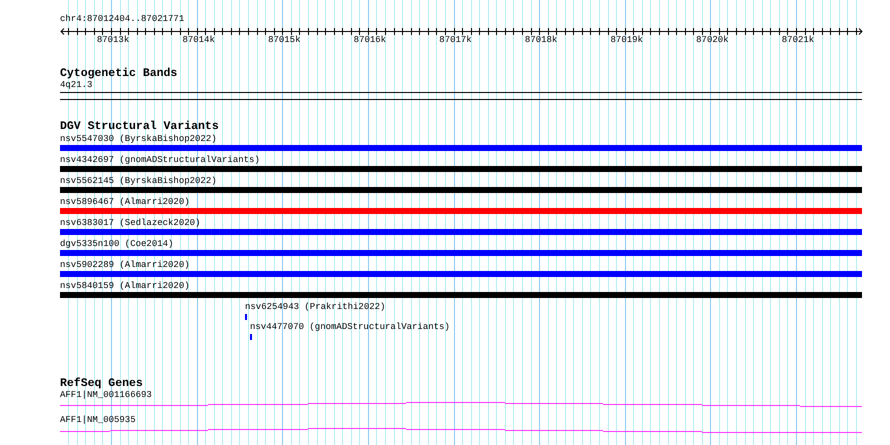  What do you see at coordinates (122, 19) in the screenshot?
I see `location-label: chr4:87012404..87021771` at bounding box center [122, 19].